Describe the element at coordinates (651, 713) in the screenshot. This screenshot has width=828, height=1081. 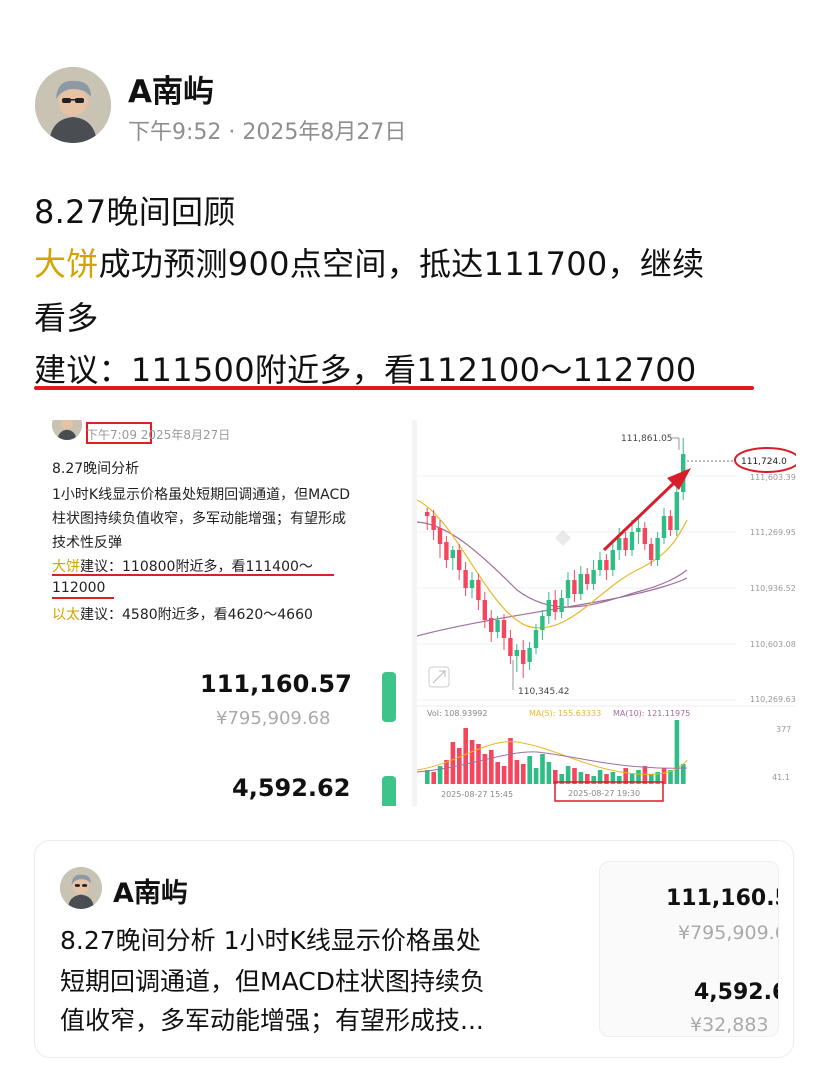
I see `ma10-label: MA(10): 121.11975` at that location.